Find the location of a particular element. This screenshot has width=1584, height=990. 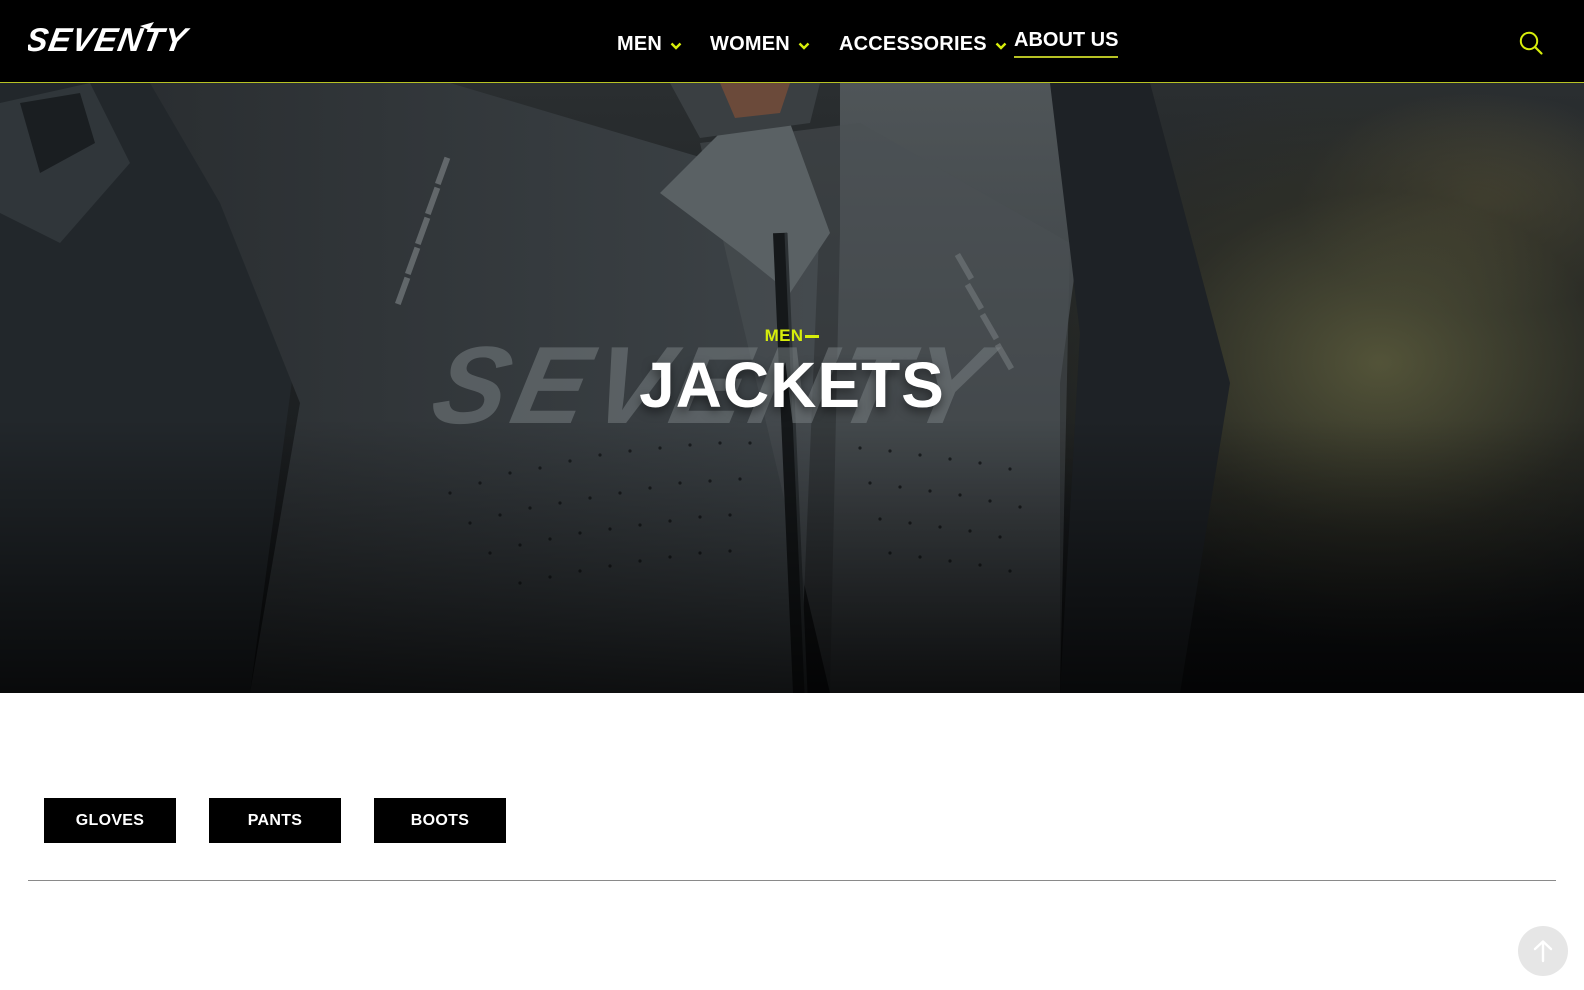

scroll-to-top-button is located at coordinates (1543, 951).